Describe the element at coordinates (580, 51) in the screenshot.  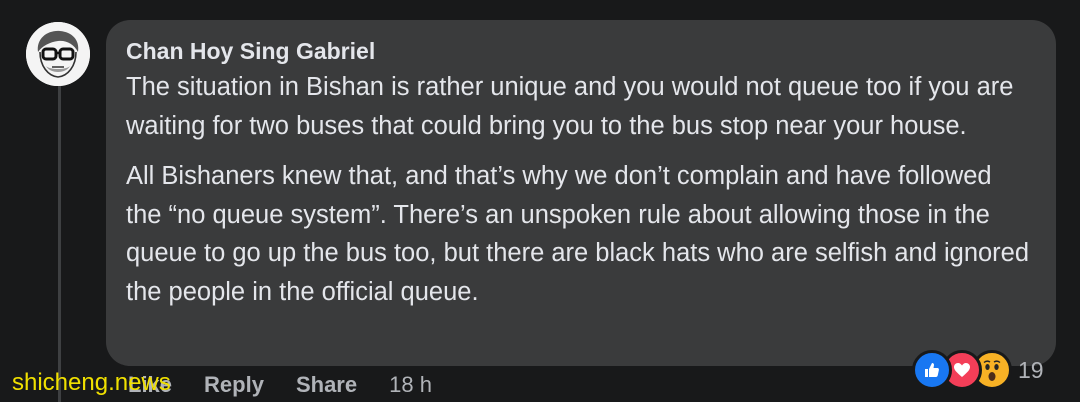
I see `comment-author-name: Chan Hoy Sing Gabriel` at that location.